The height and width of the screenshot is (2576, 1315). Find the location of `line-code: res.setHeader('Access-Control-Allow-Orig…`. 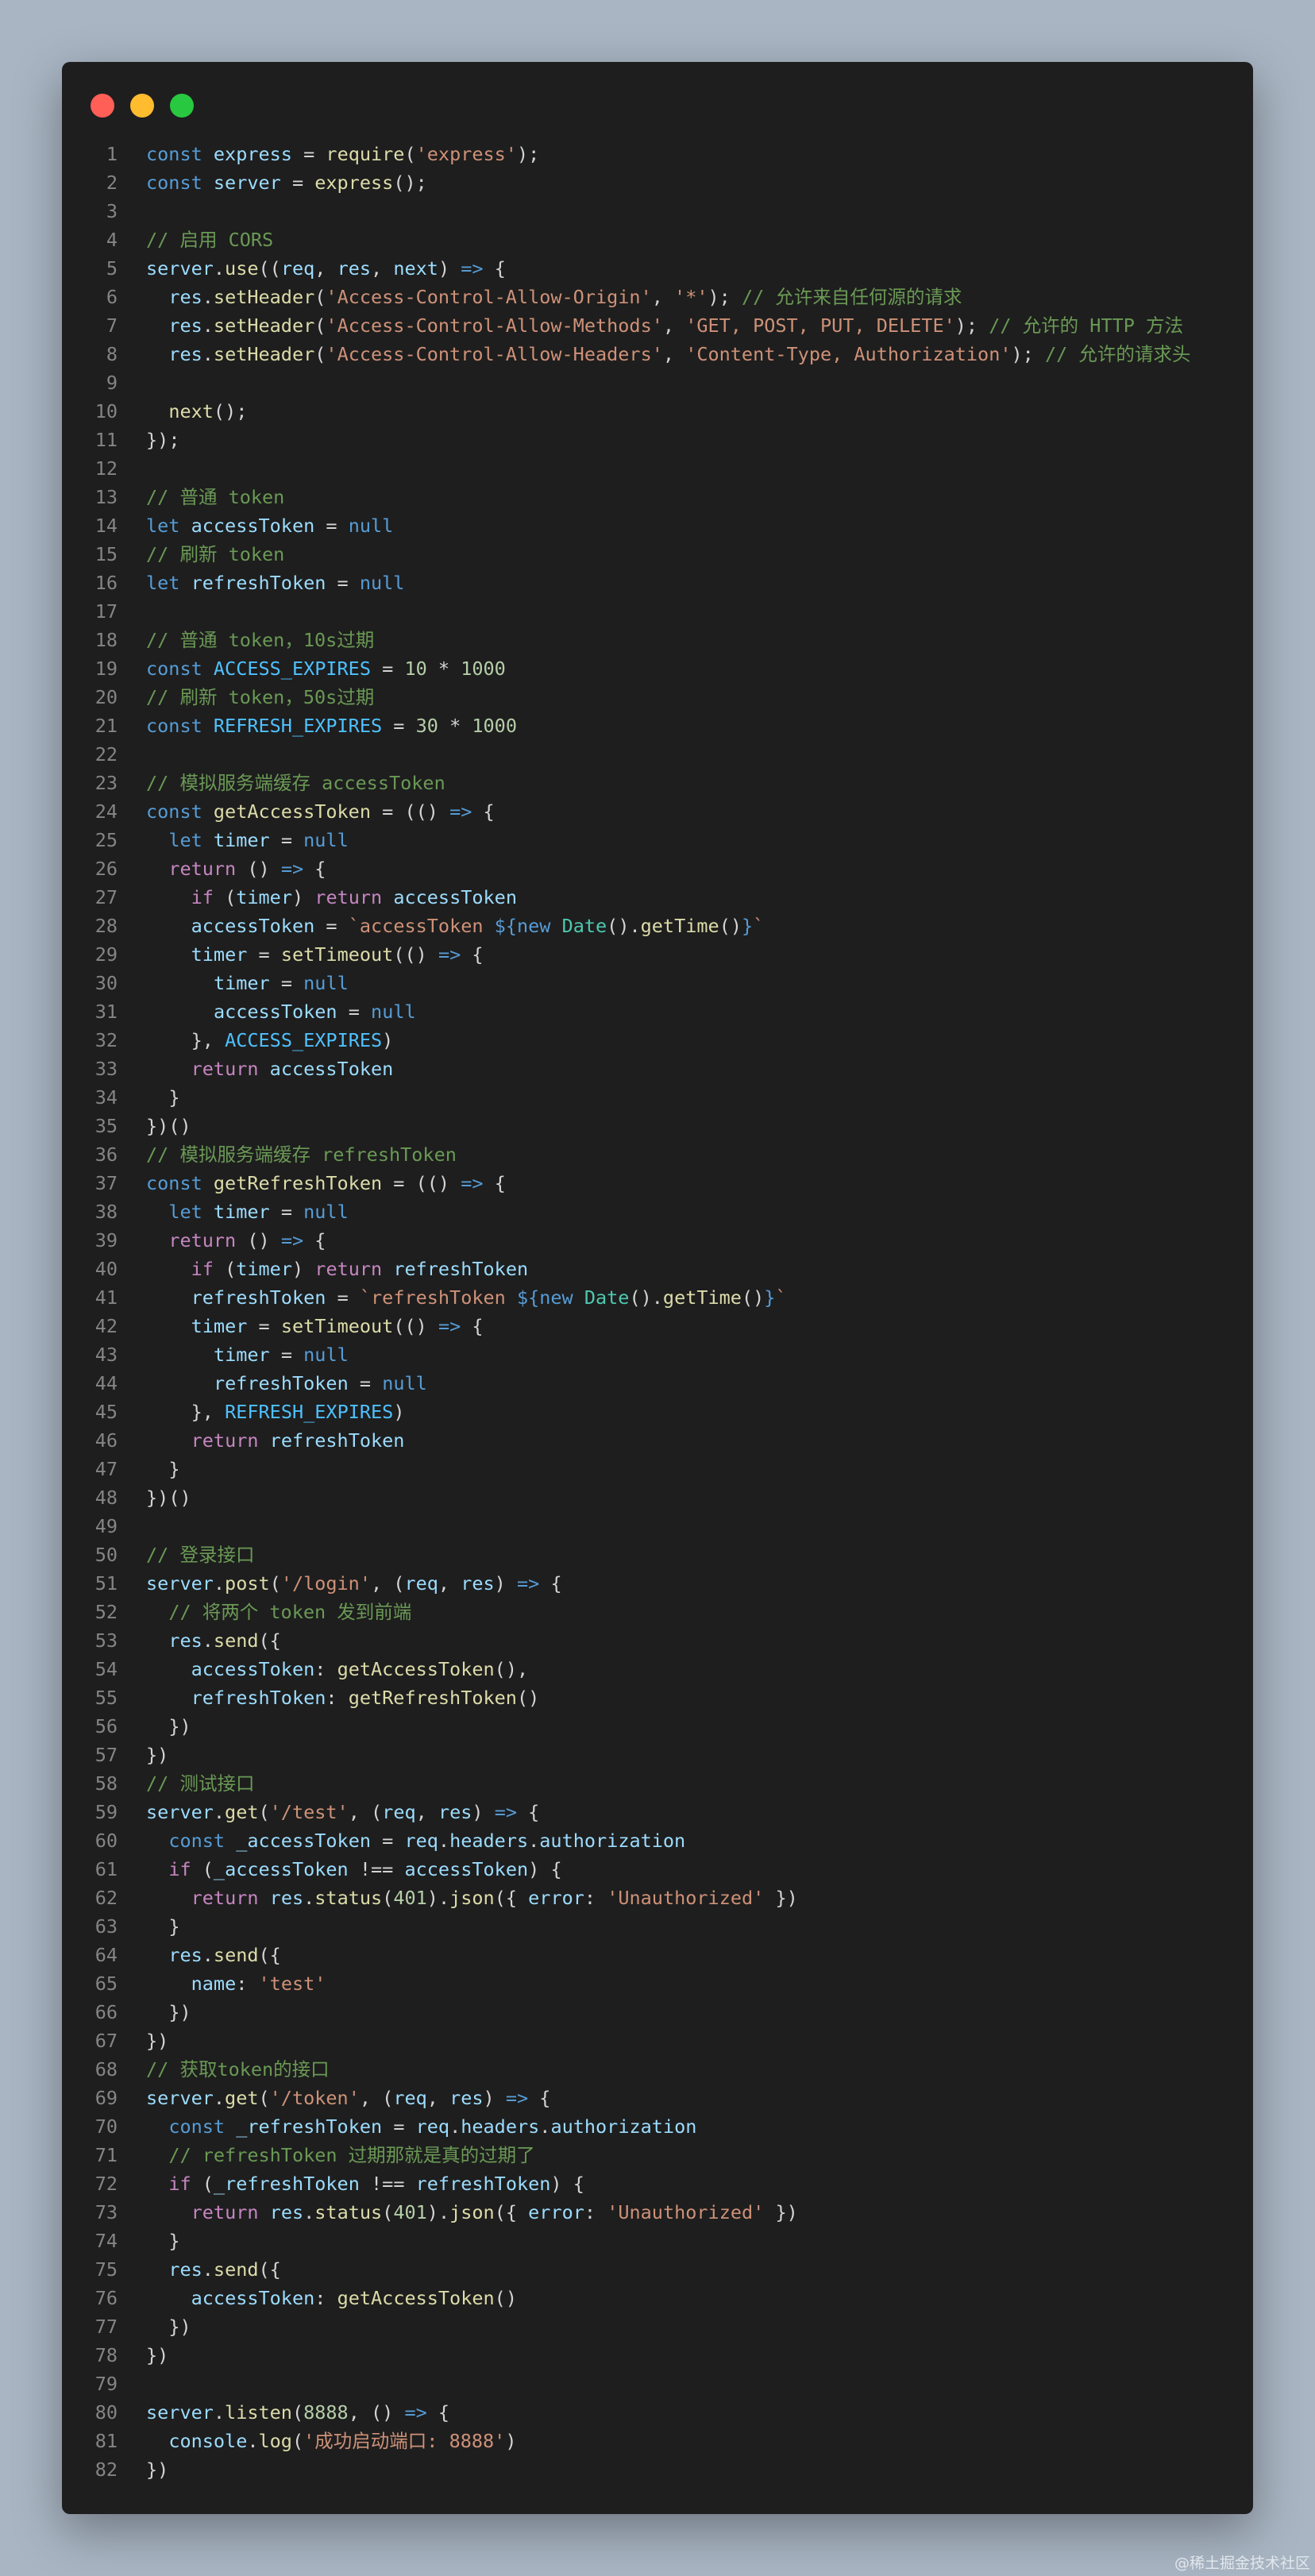

line-code: res.setHeader('Access-Control-Allow-Orig… is located at coordinates (565, 297).